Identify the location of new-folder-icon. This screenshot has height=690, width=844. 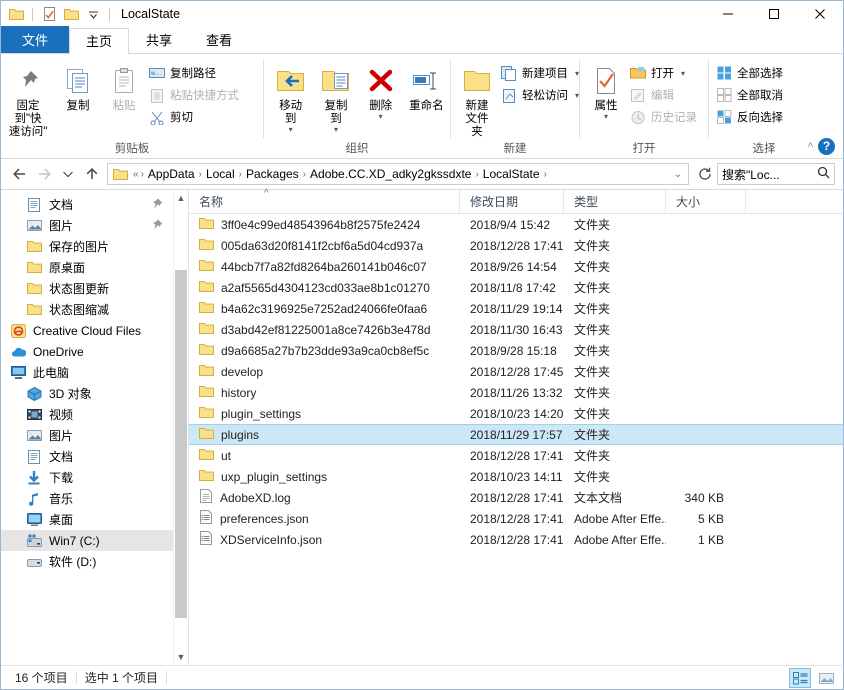
(71, 14).